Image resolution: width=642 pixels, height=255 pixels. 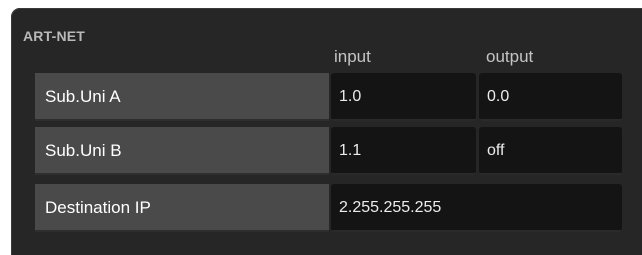 I want to click on output-column-header: output, so click(x=510, y=56).